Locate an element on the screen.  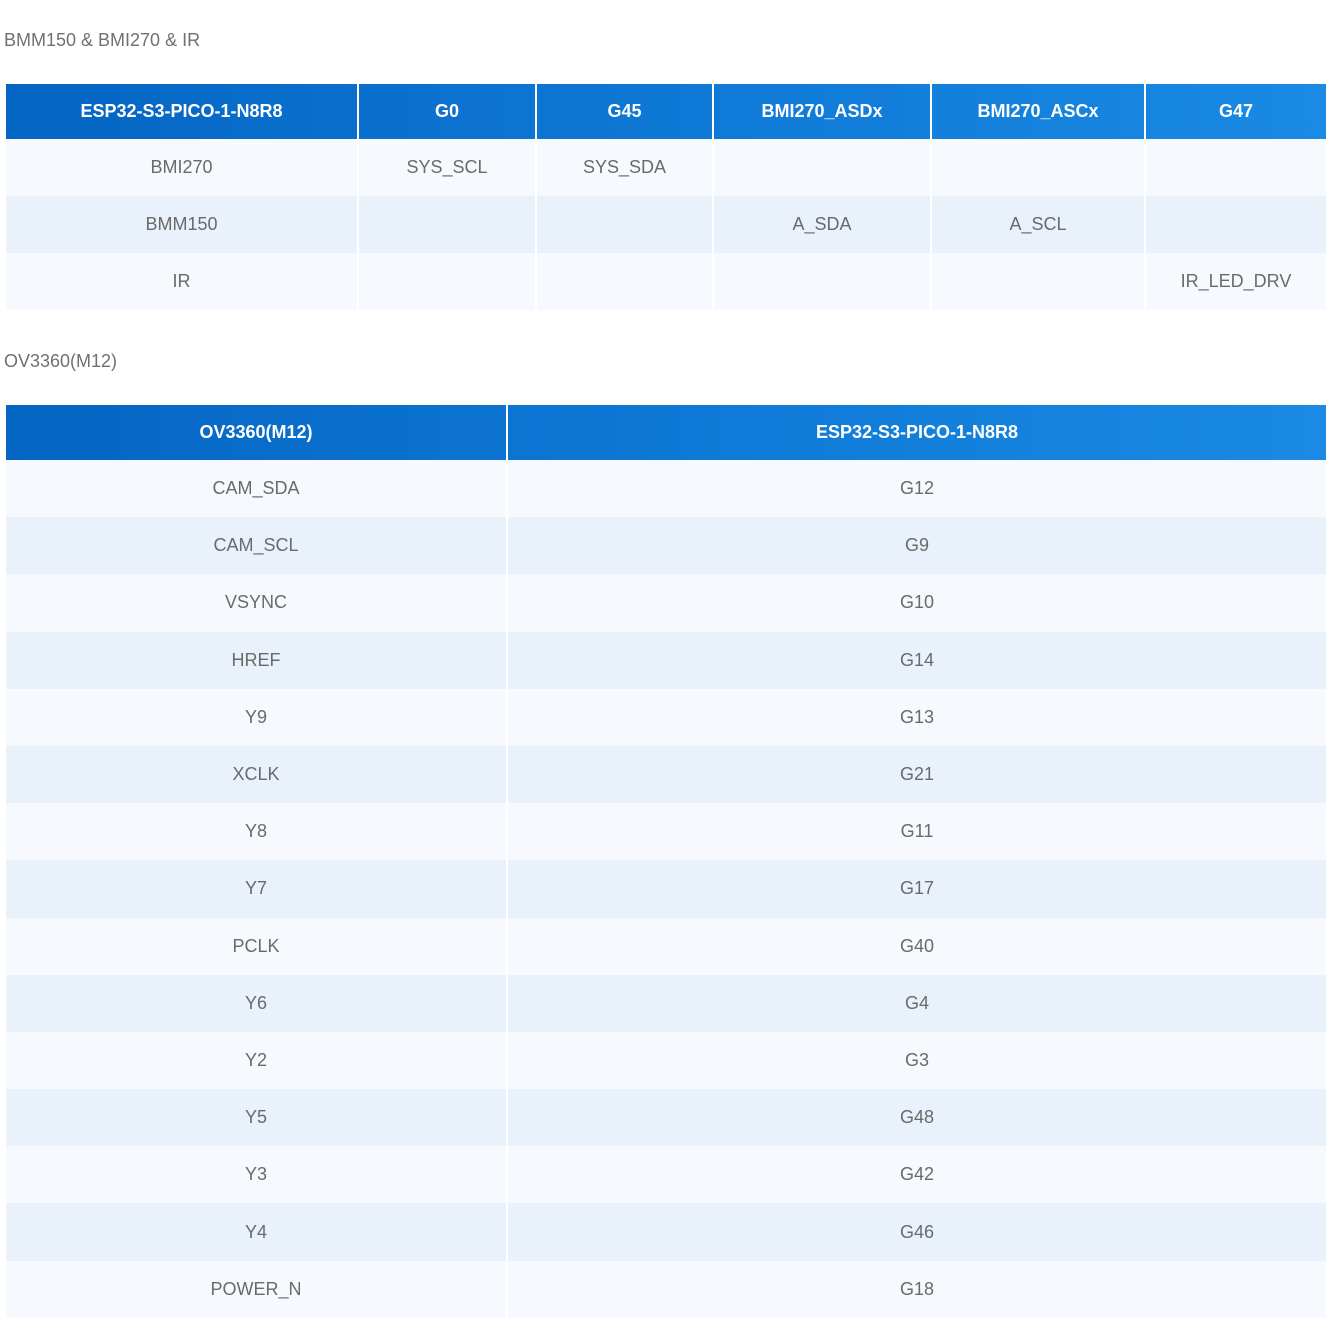
gpio-pin-cell: G3 is located at coordinates (916, 1060).